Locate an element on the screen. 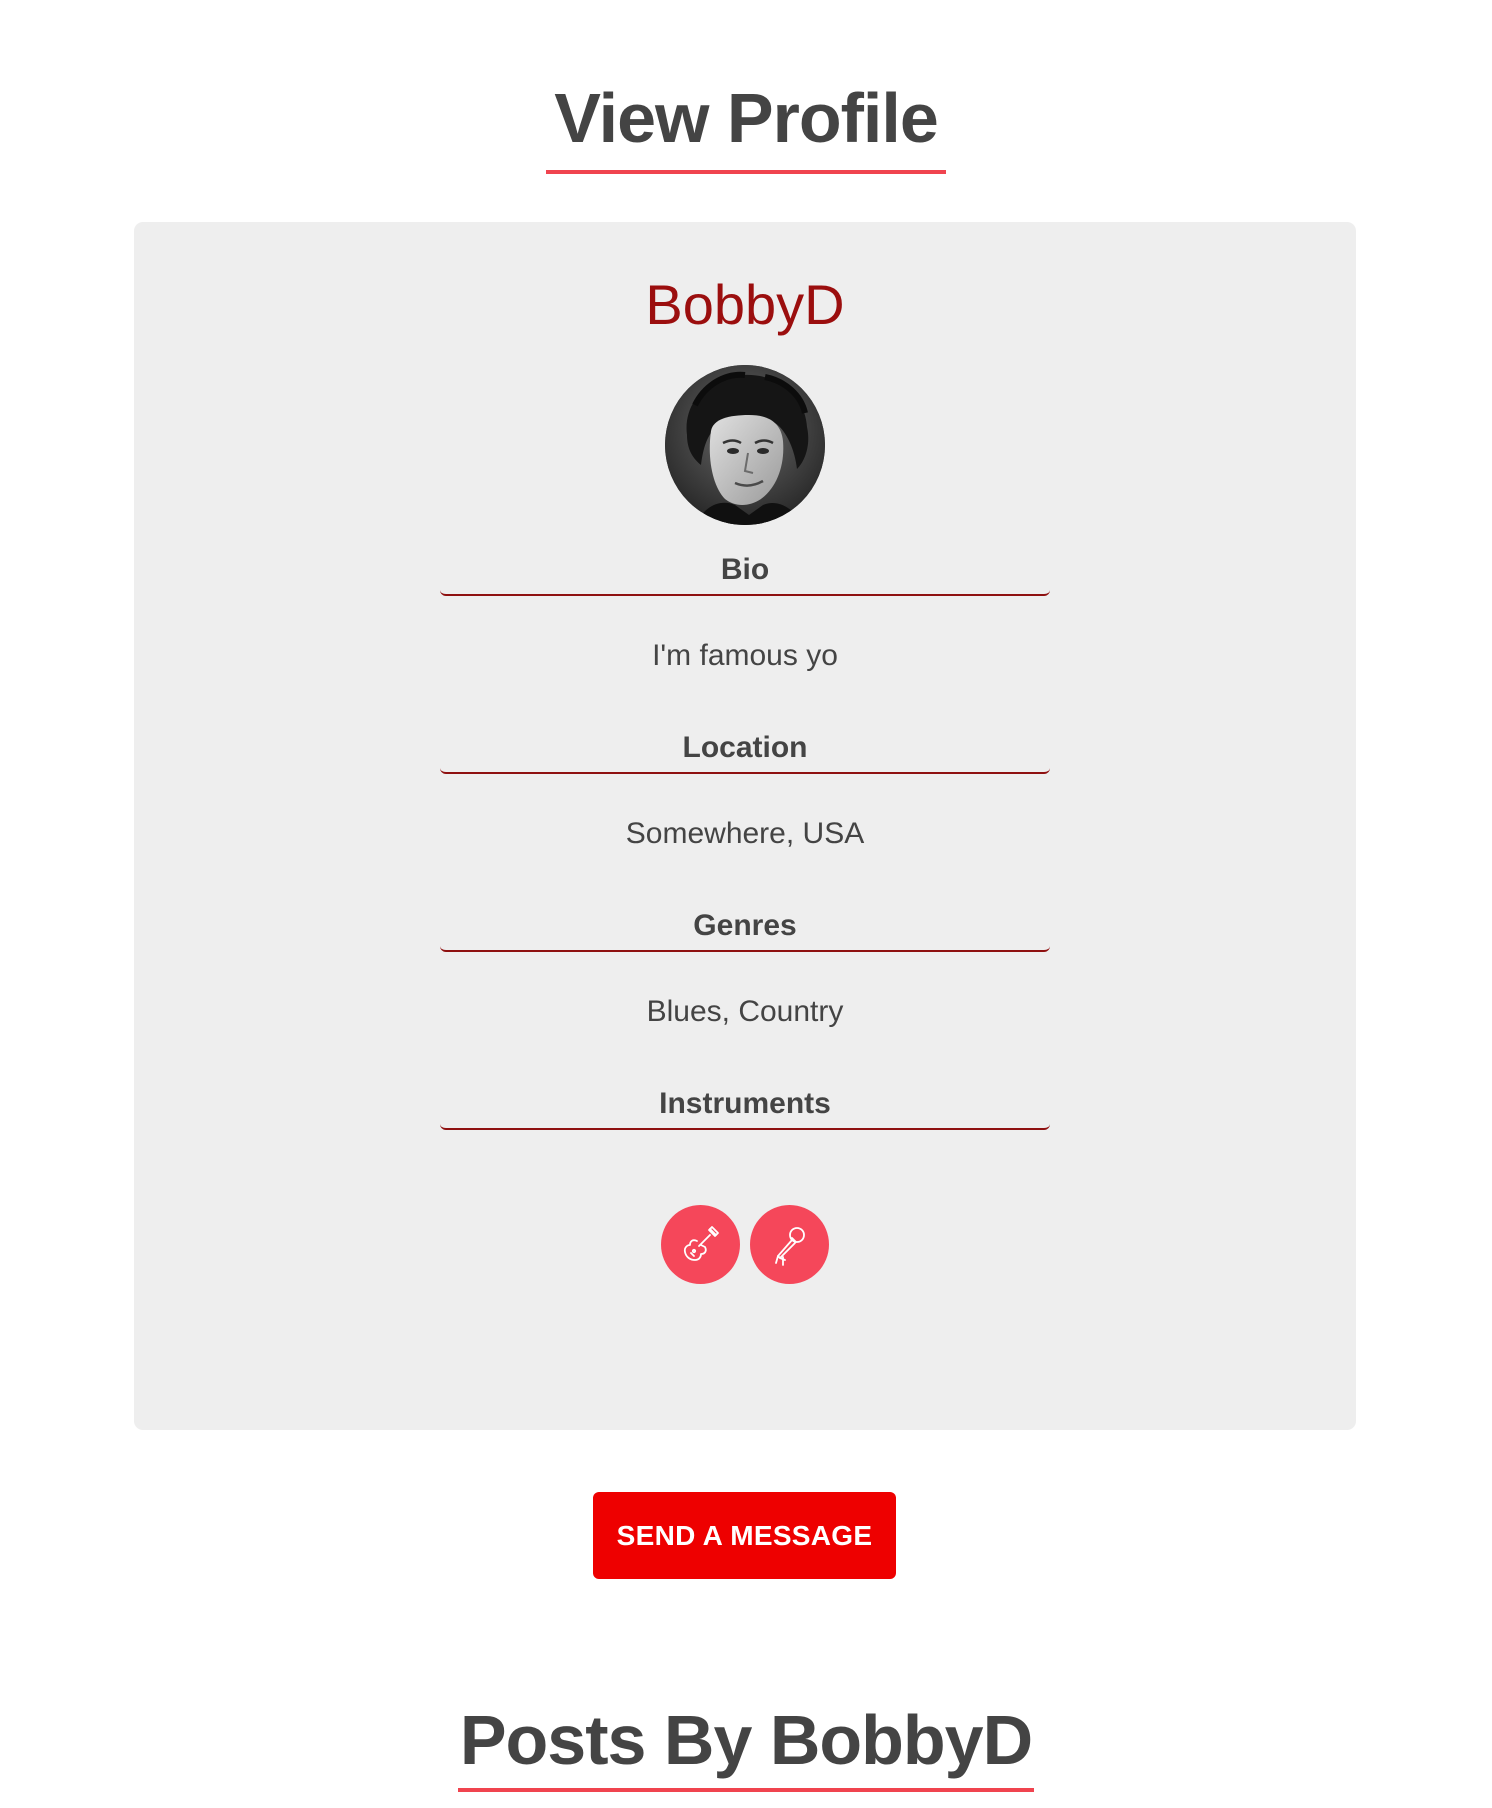 The height and width of the screenshot is (1808, 1492). genres-section: Genres Blues, Country is located at coordinates (745, 969).